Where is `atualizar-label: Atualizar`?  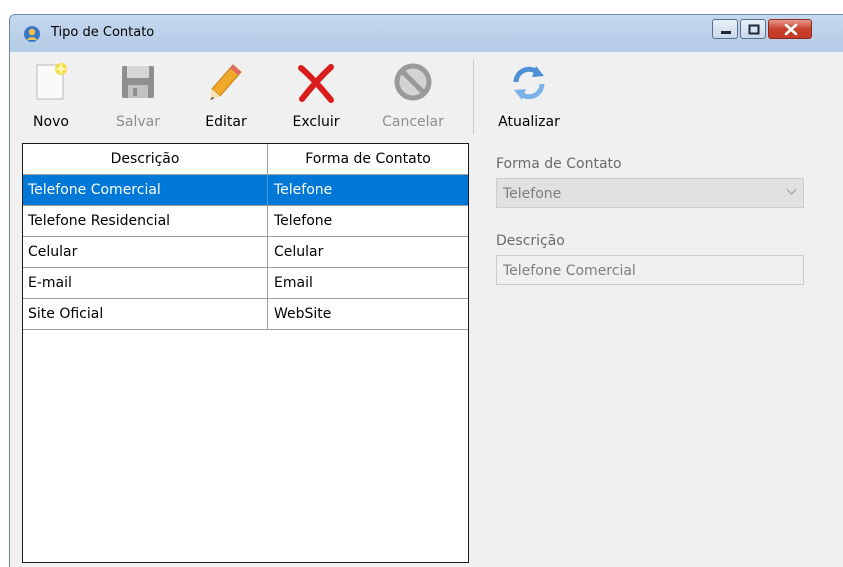
atualizar-label: Atualizar is located at coordinates (529, 122).